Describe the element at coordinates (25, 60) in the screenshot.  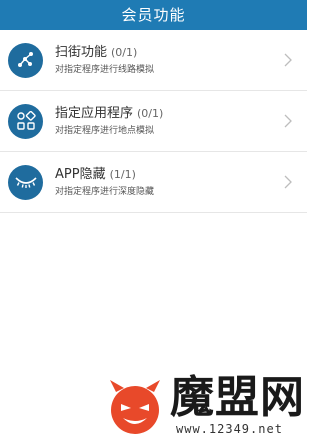
I see `route-icon` at that location.